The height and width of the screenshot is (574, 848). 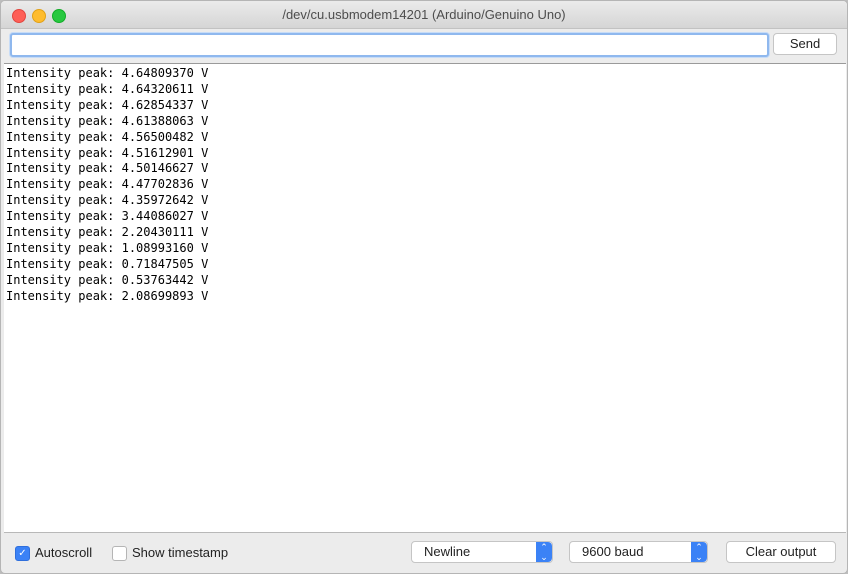 What do you see at coordinates (107, 168) in the screenshot?
I see `output-line: Intensity peak: 4.50146627 V` at bounding box center [107, 168].